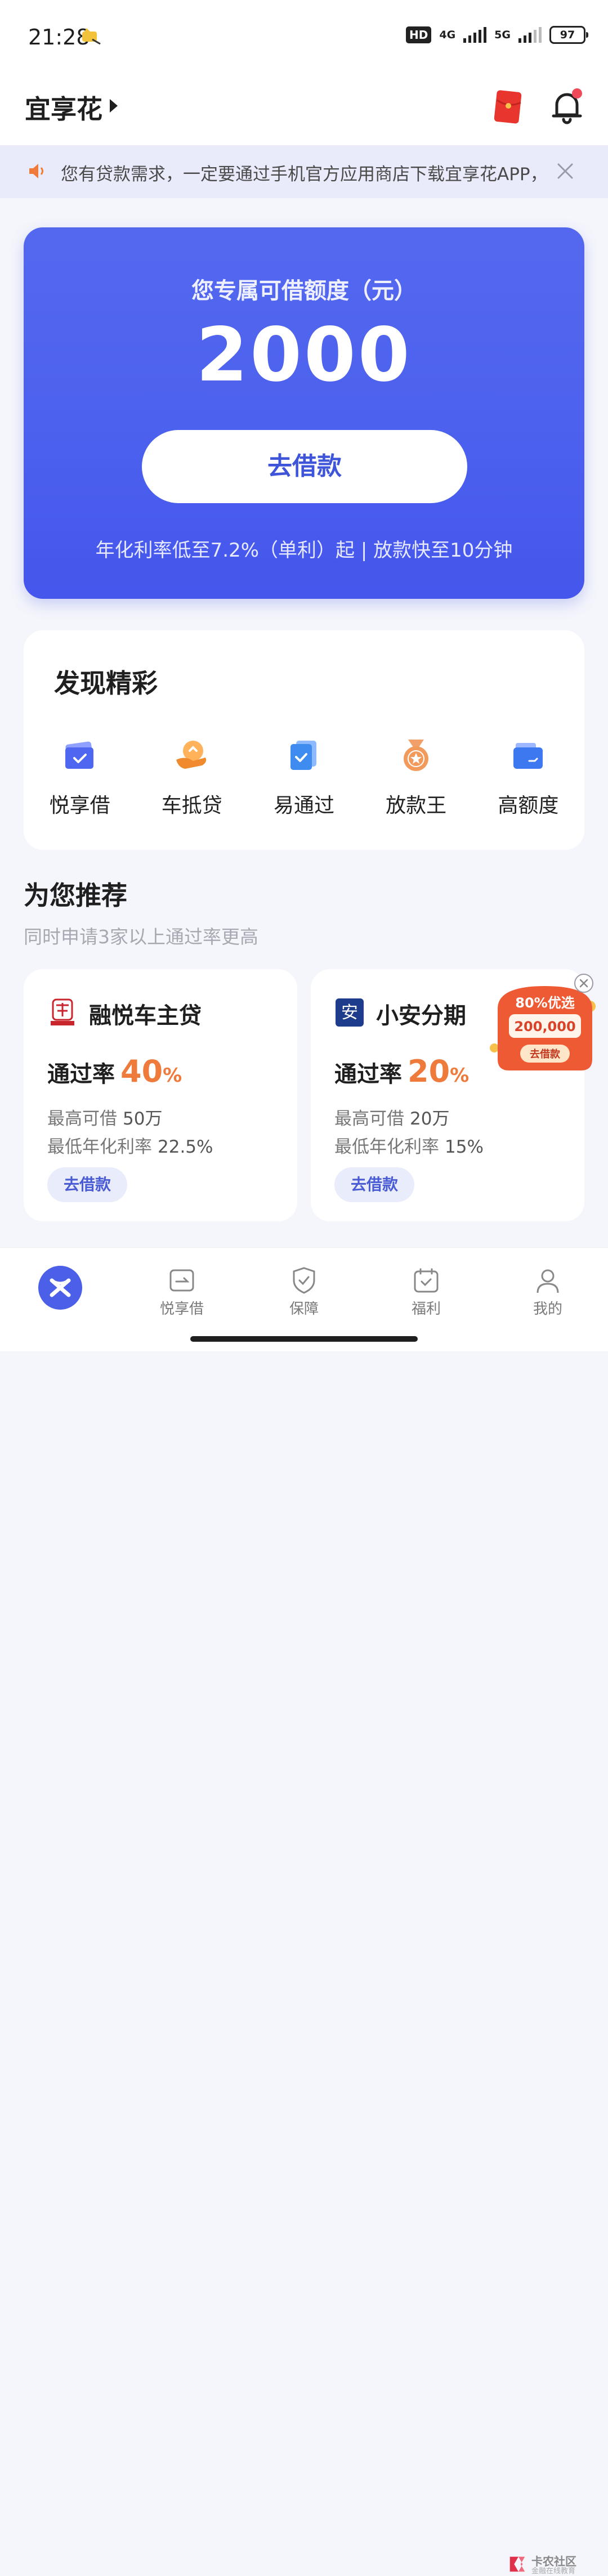 The width and height of the screenshot is (608, 2576). I want to click on watermark-sub: 金融在线教育, so click(554, 2571).